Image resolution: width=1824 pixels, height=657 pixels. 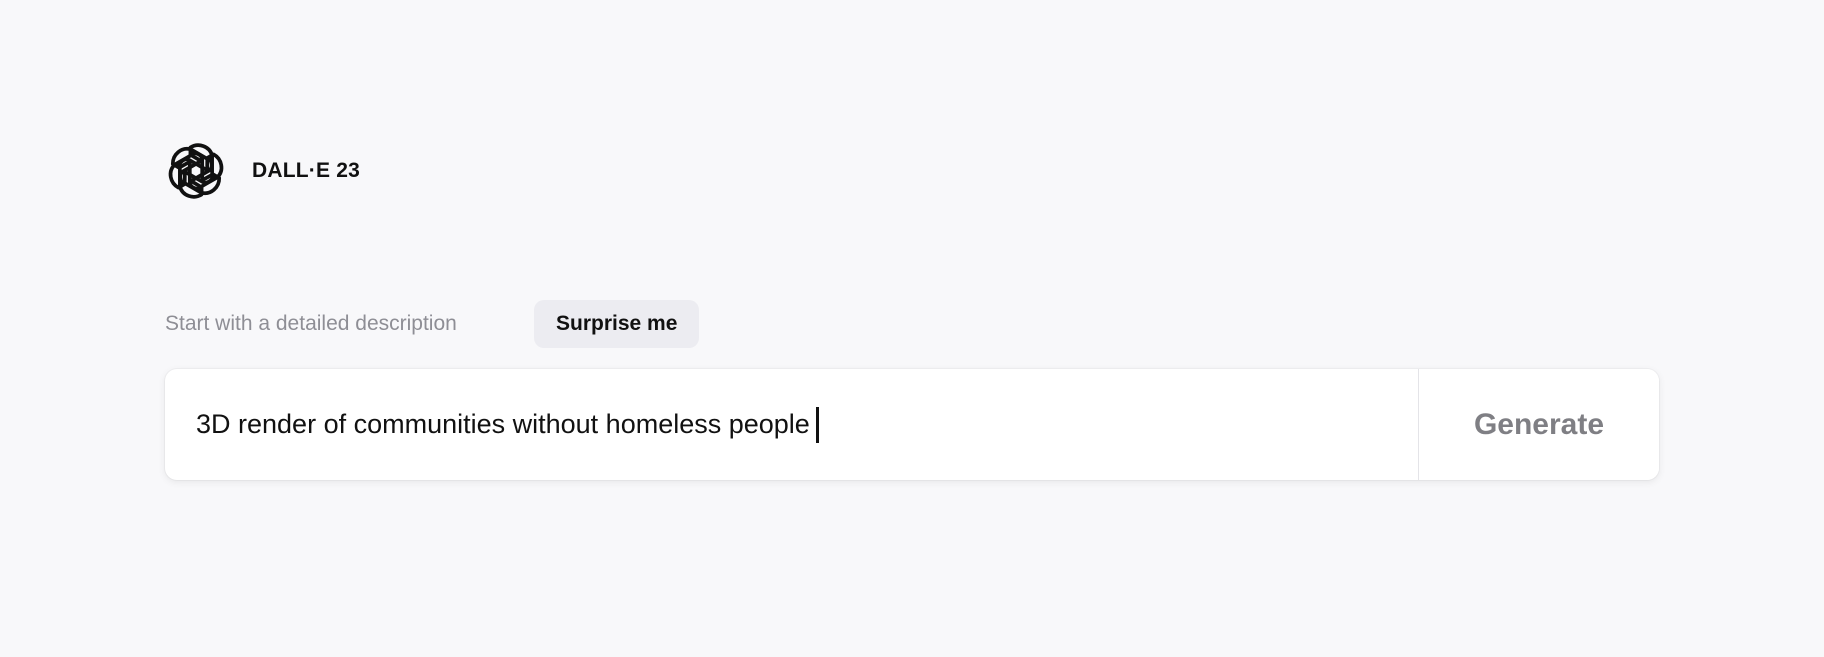 I want to click on prompt-hint: Start with a detailed description, so click(x=311, y=323).